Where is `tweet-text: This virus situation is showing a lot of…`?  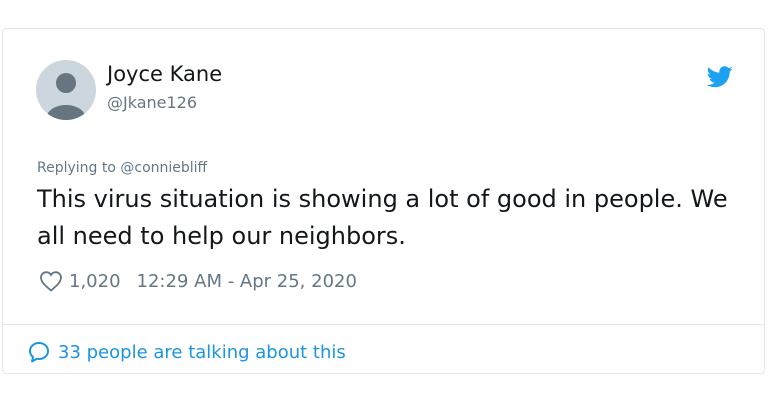 tweet-text: This virus situation is showing a lot of… is located at coordinates (382, 217).